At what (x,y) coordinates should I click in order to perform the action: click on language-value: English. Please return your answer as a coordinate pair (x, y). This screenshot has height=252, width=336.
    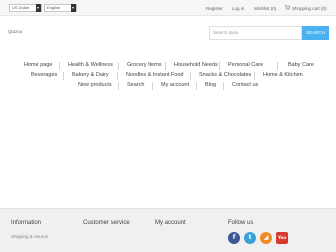
    Looking at the image, I should click on (54, 7).